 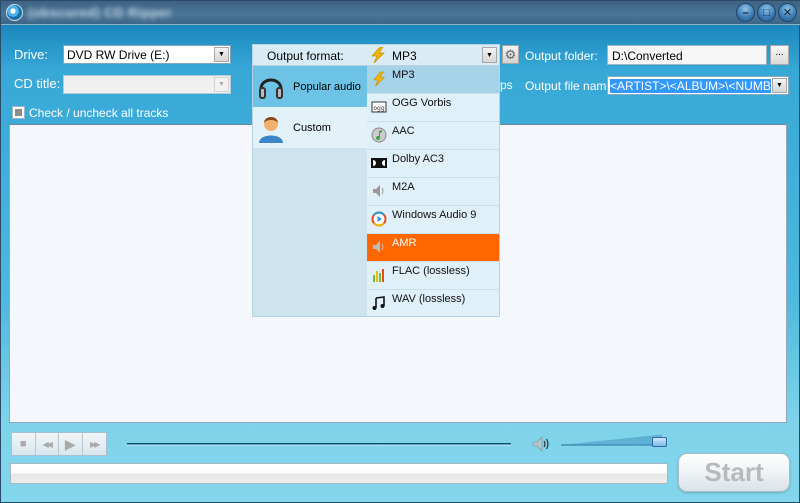 I want to click on rewind-button: ◀◀, so click(x=47, y=444).